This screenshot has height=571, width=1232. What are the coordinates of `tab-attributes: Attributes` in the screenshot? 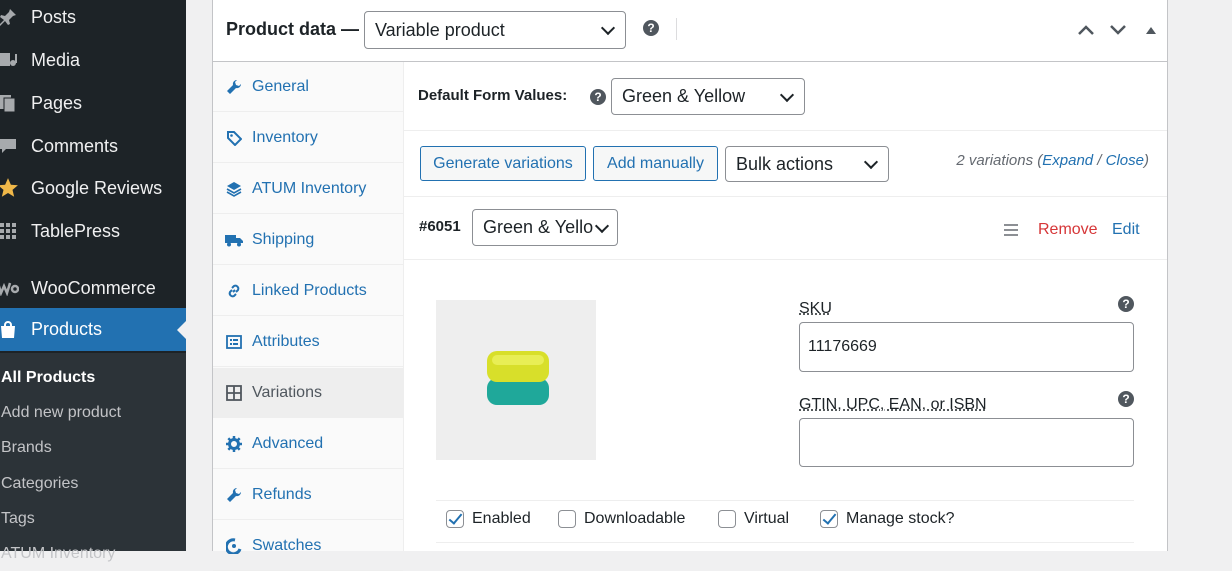 It's located at (308, 342).